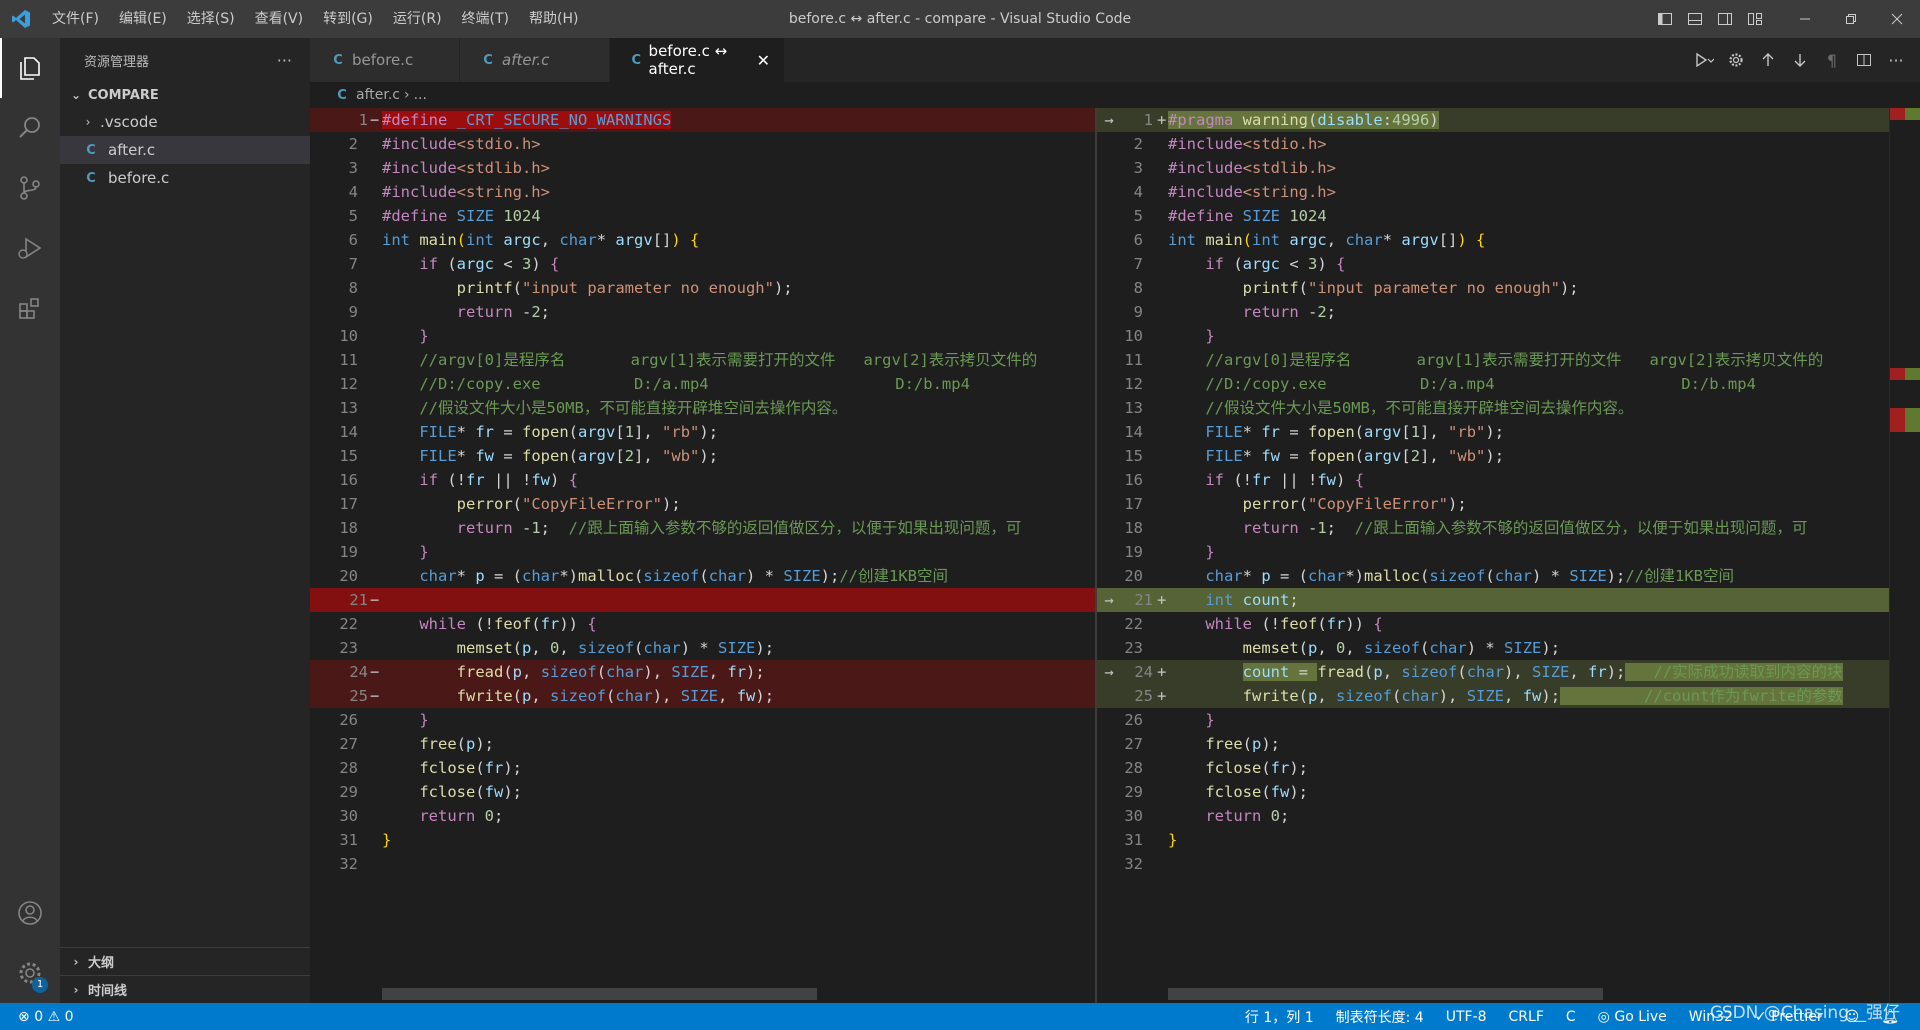 The height and width of the screenshot is (1030, 1920). I want to click on next-change-arrow-down-icon, so click(1800, 60).